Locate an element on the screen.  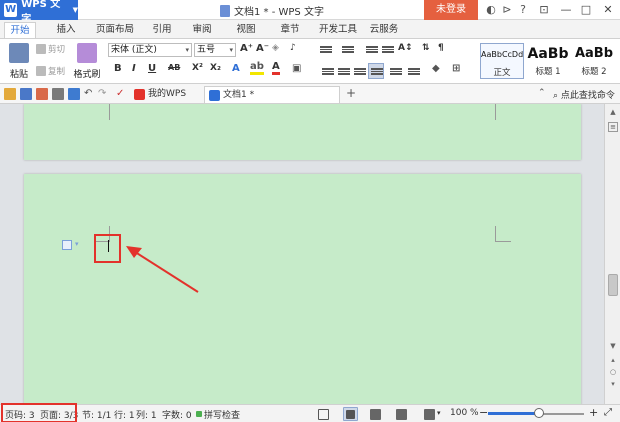
doc-tab-my-wps: 我的WPS is located at coordinates (167, 94).